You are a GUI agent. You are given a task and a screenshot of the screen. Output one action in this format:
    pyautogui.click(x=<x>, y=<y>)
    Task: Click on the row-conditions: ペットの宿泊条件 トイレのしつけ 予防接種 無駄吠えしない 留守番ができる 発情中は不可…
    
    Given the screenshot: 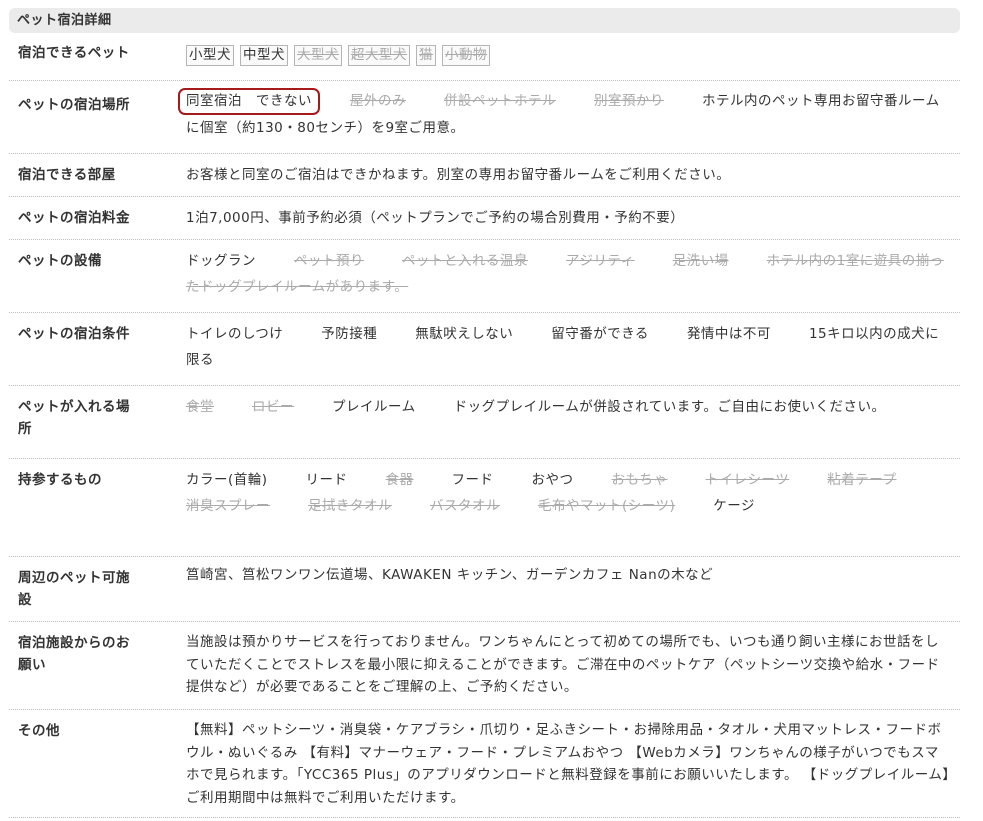 What is the action you would take?
    pyautogui.click(x=484, y=349)
    